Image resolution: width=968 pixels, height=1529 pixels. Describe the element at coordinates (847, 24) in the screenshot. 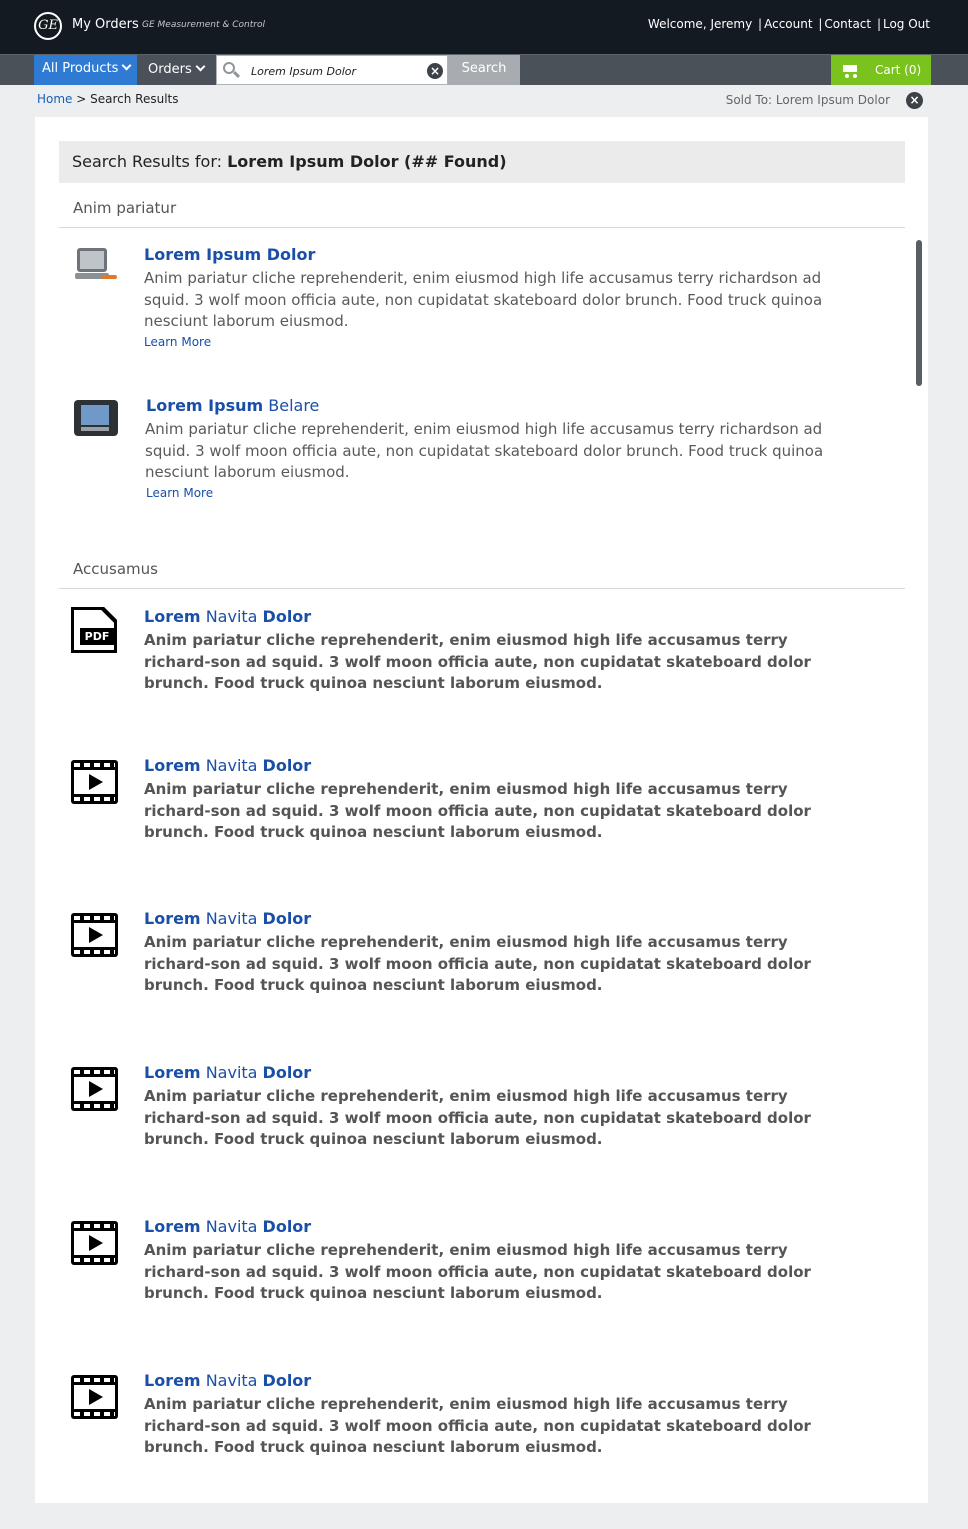

I see `contact-link: Contact` at that location.